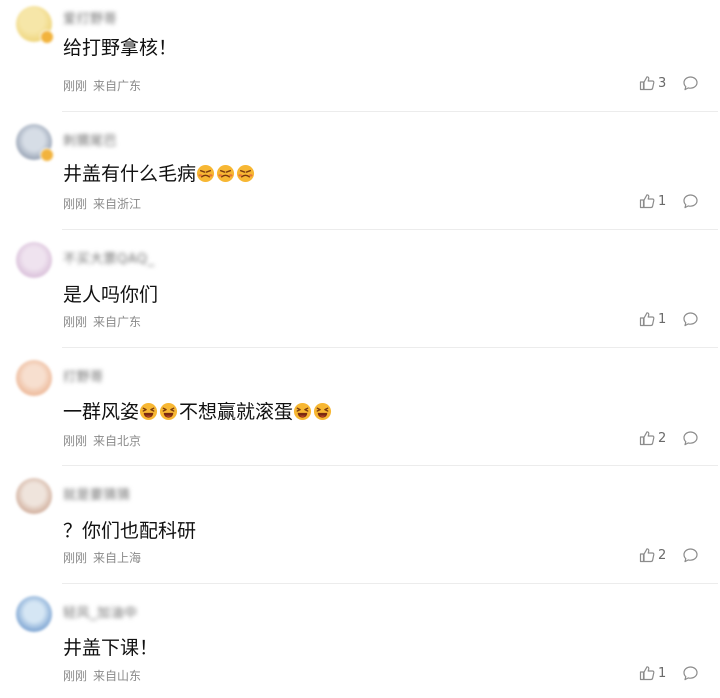 This screenshot has height=698, width=720. I want to click on username: 刺猬尾巴, so click(90, 139).